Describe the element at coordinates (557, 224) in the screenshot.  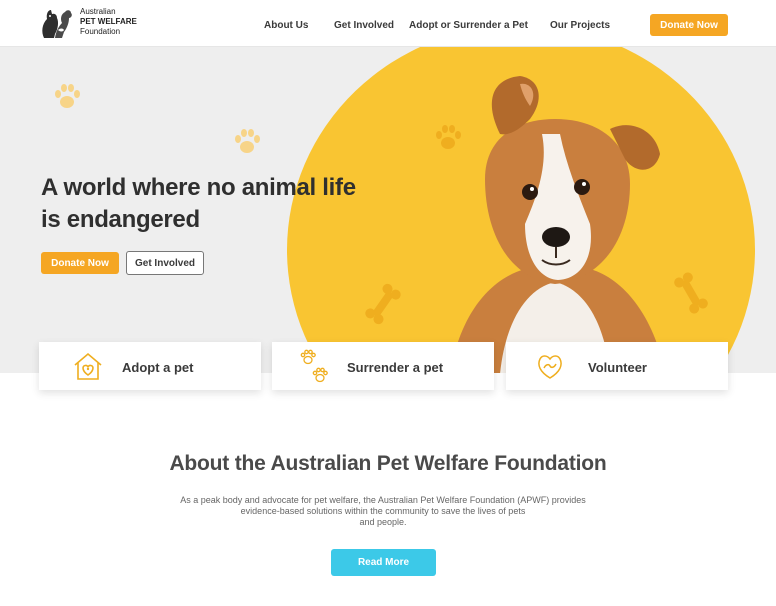
I see `puppy-photo` at that location.